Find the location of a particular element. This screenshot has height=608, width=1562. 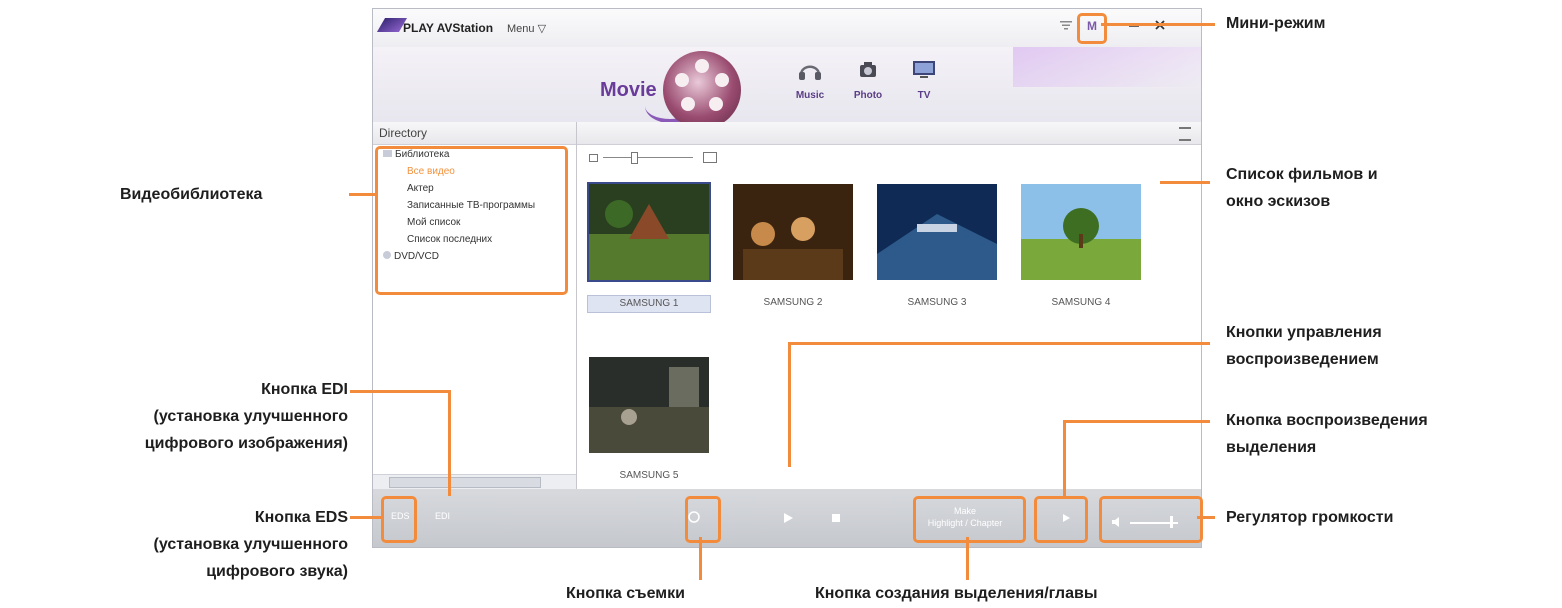

thumbnail-caption: SAMSUNG 1 is located at coordinates (649, 304).